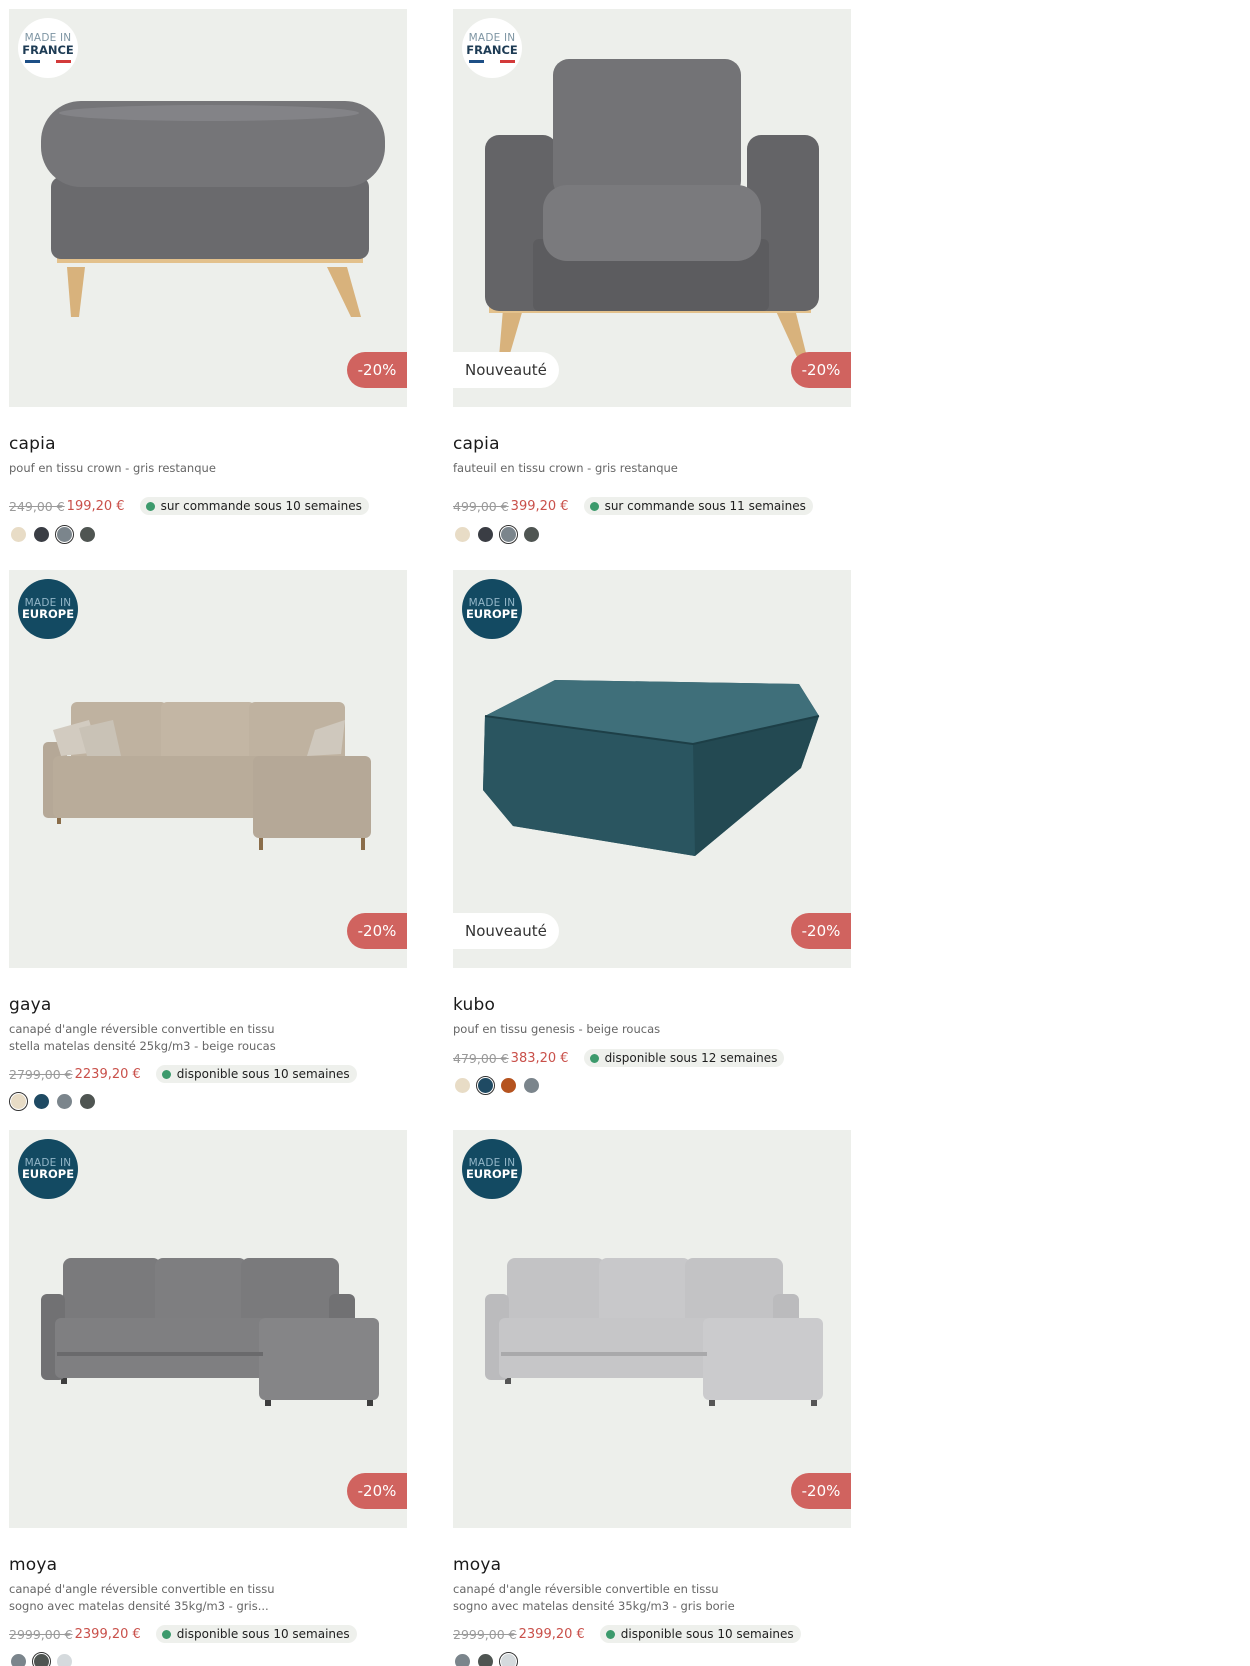  I want to click on product-description: pouf en tissu genesis - beige roucas, so click(557, 1029).